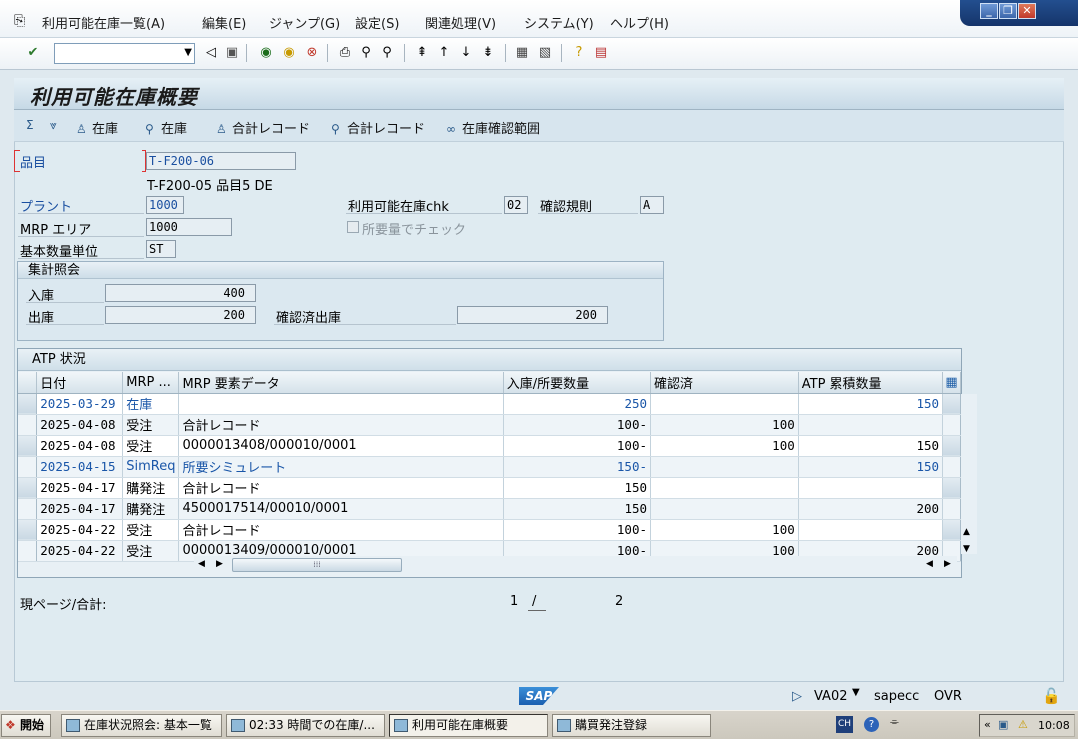 The height and width of the screenshot is (739, 1078). I want to click on print-icon: ⎙, so click(345, 53).